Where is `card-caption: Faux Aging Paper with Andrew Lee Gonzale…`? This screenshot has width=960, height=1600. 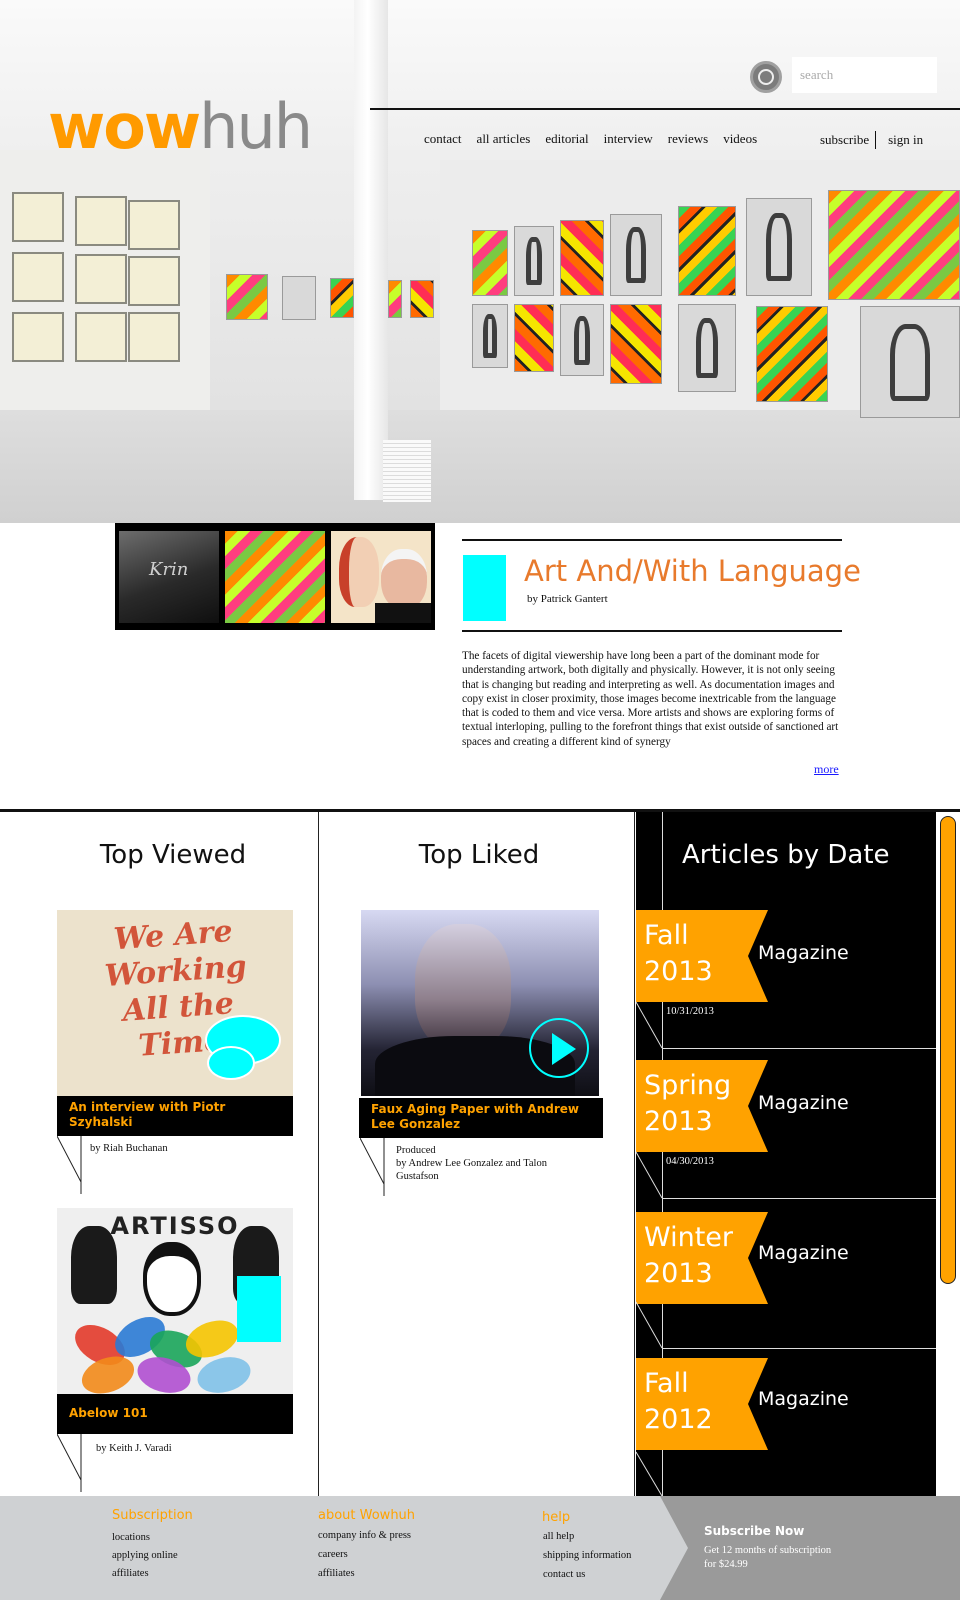 card-caption: Faux Aging Paper with Andrew Lee Gonzale… is located at coordinates (481, 1118).